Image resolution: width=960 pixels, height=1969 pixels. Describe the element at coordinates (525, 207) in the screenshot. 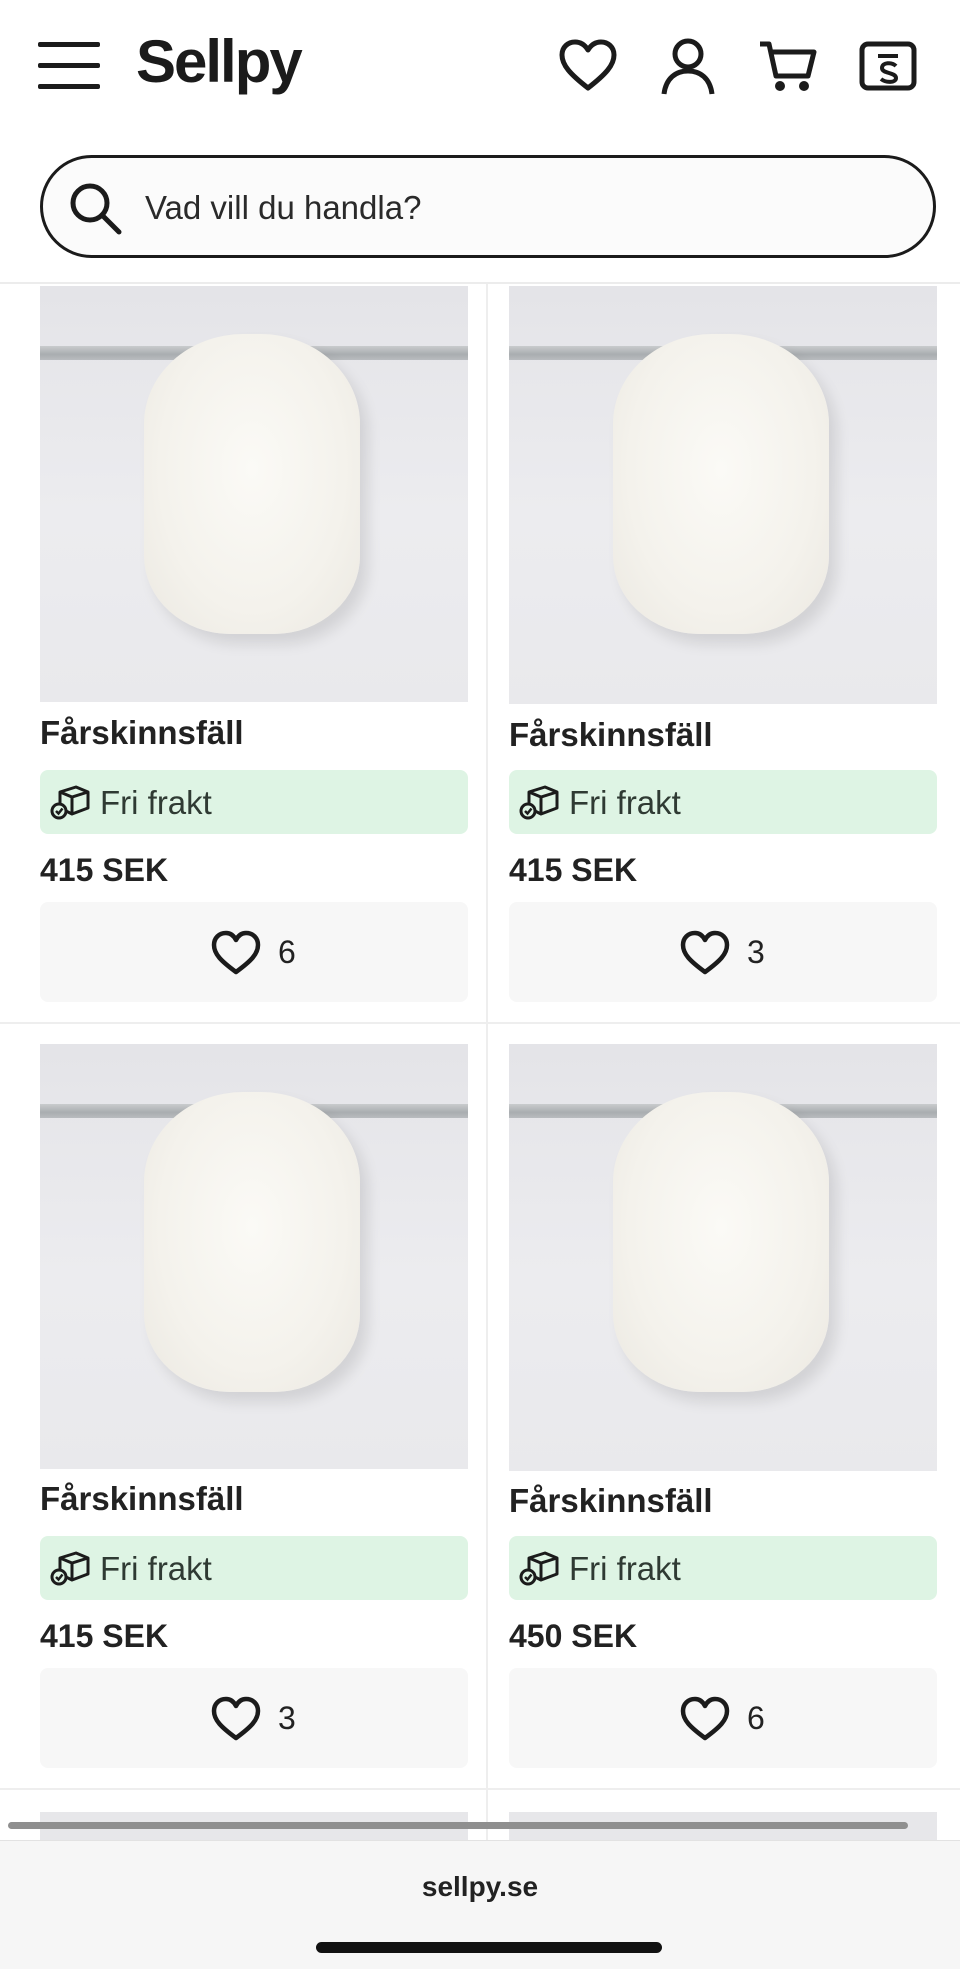

I see `search-input` at that location.